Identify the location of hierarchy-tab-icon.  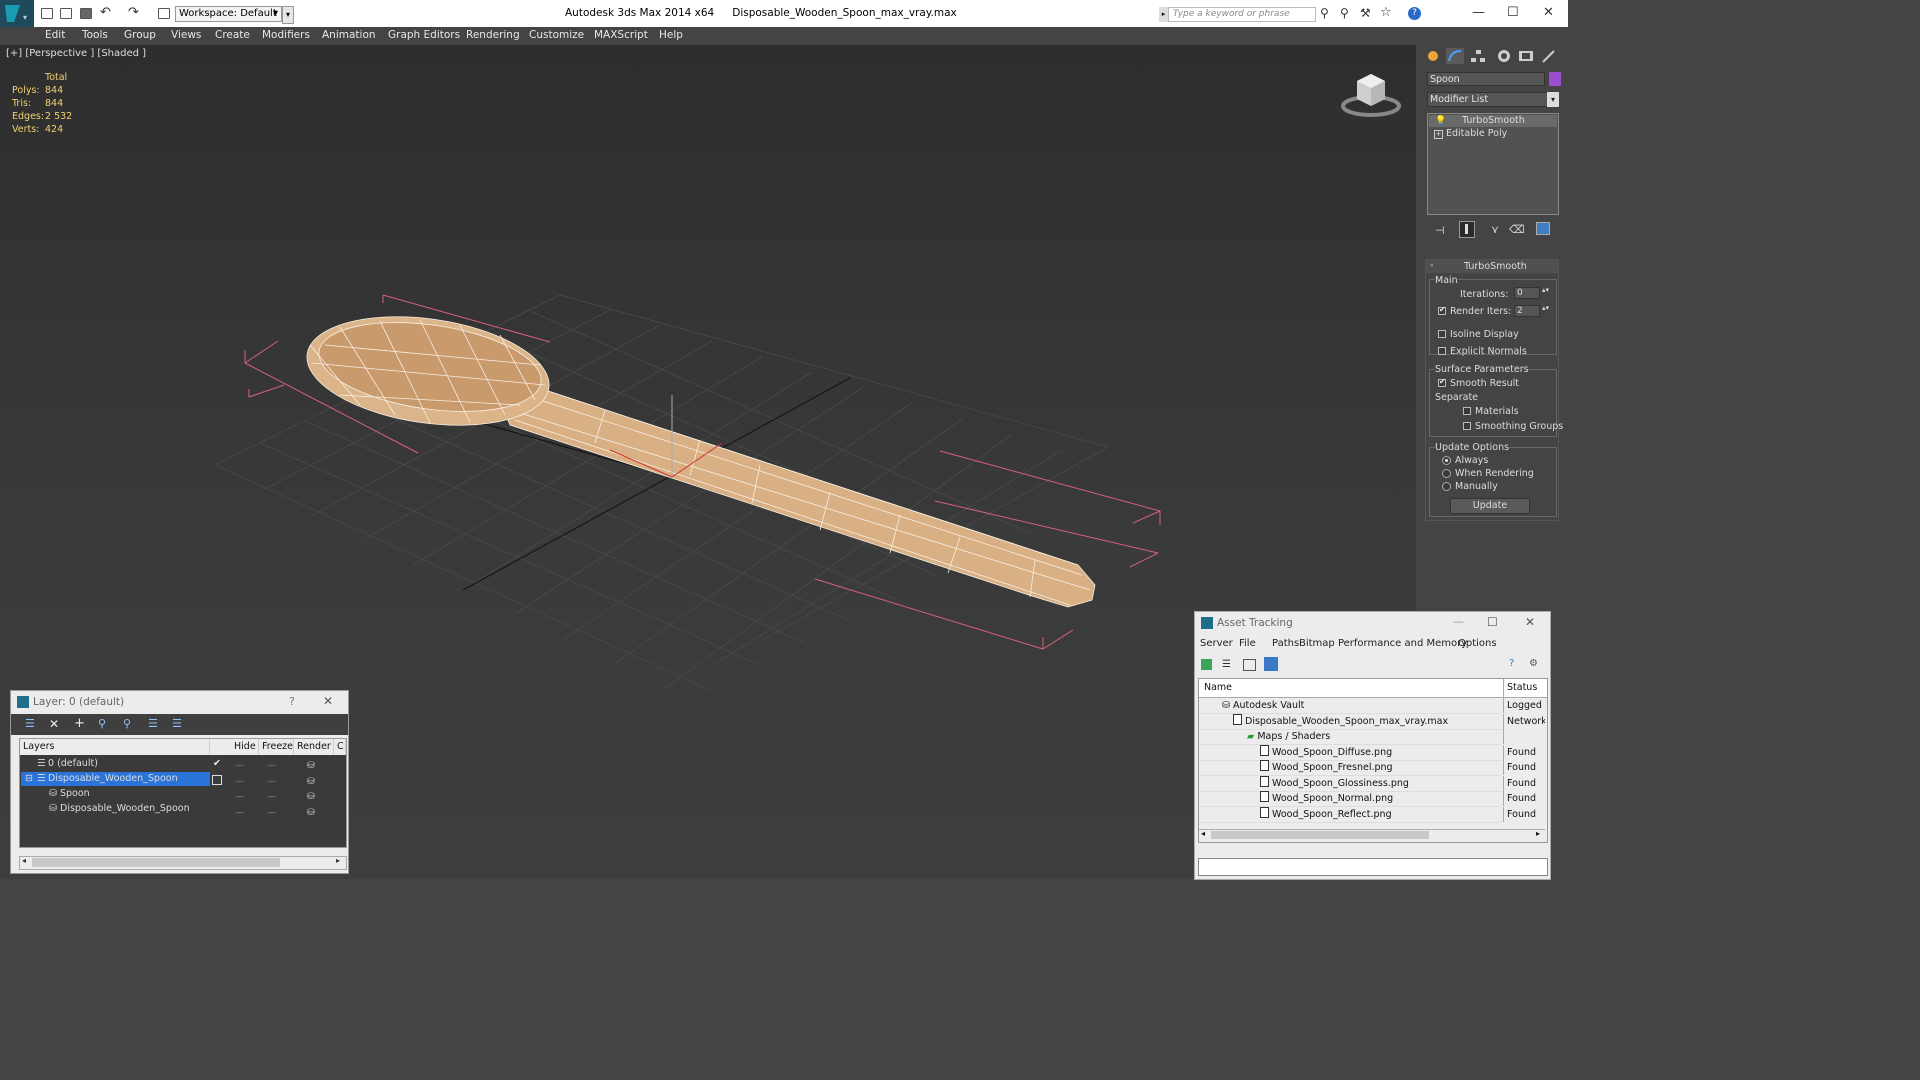
(1478, 56).